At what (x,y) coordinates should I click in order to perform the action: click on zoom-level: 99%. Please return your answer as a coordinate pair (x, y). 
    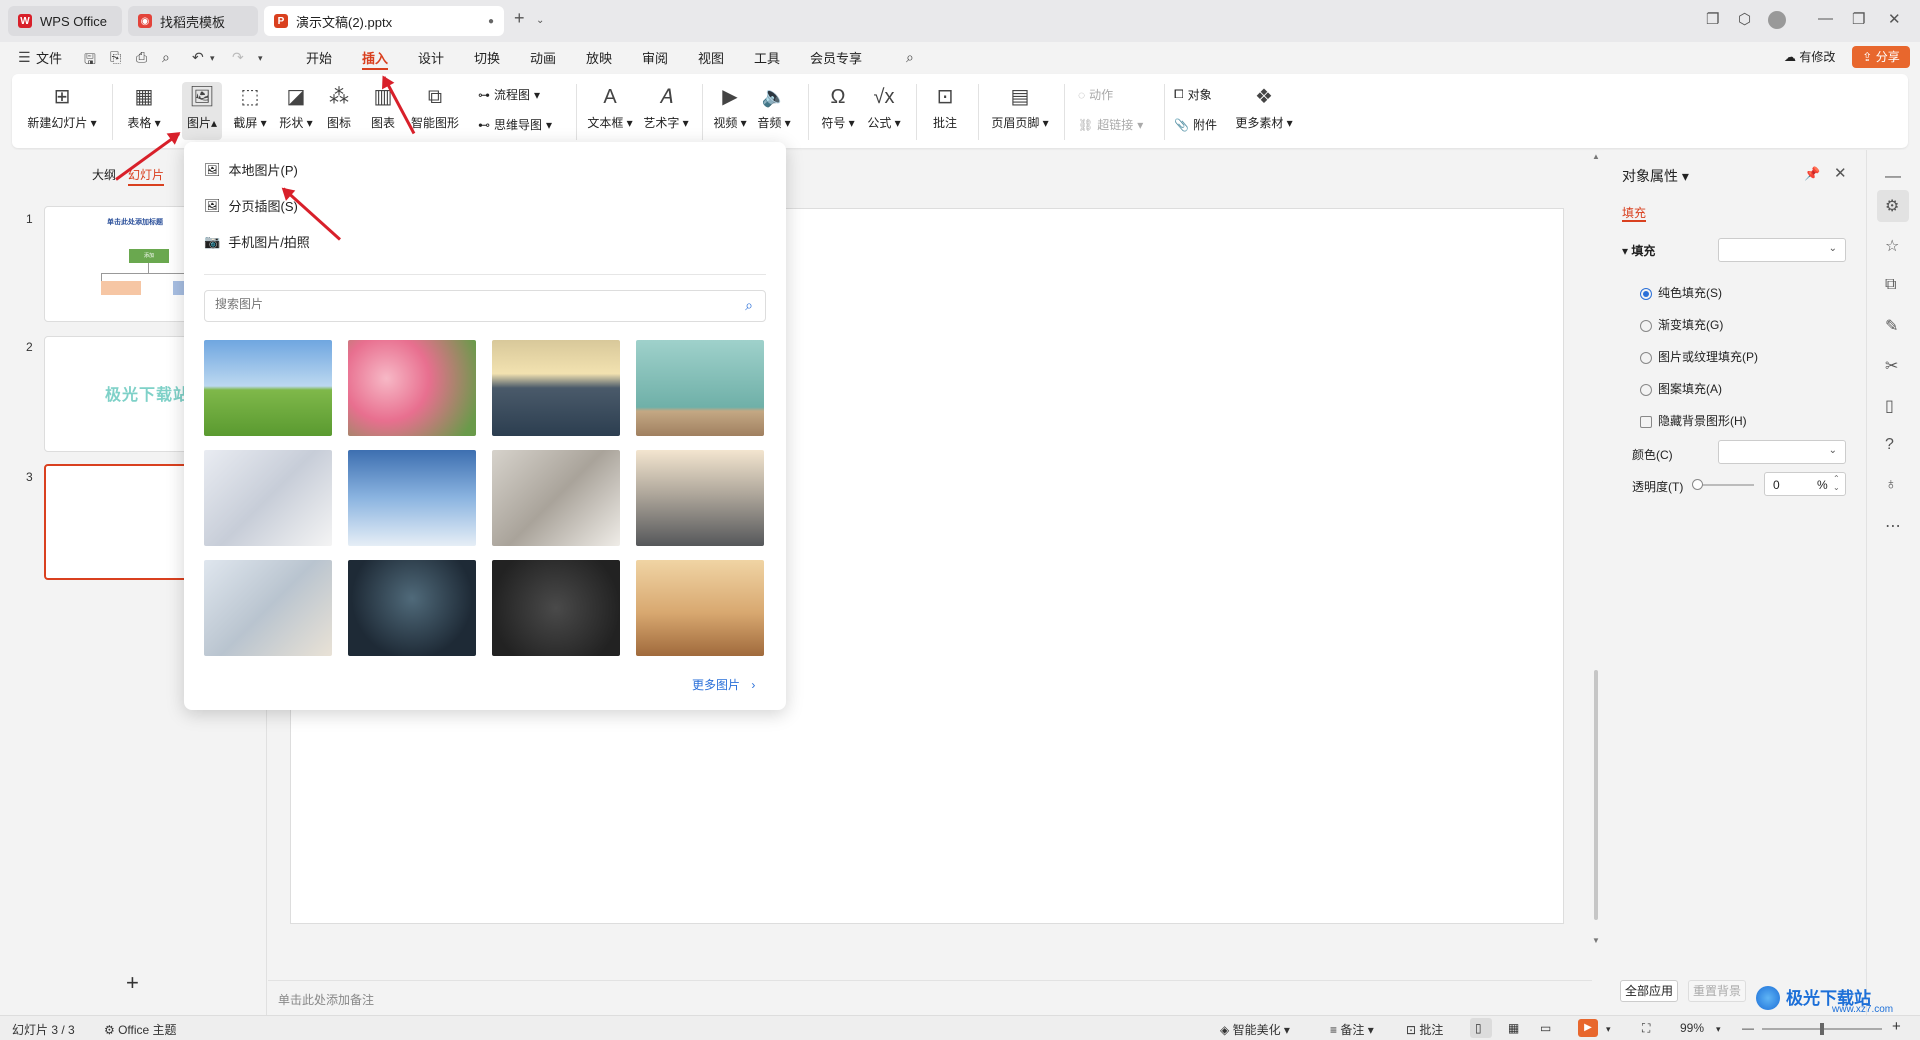
    Looking at the image, I should click on (1692, 1028).